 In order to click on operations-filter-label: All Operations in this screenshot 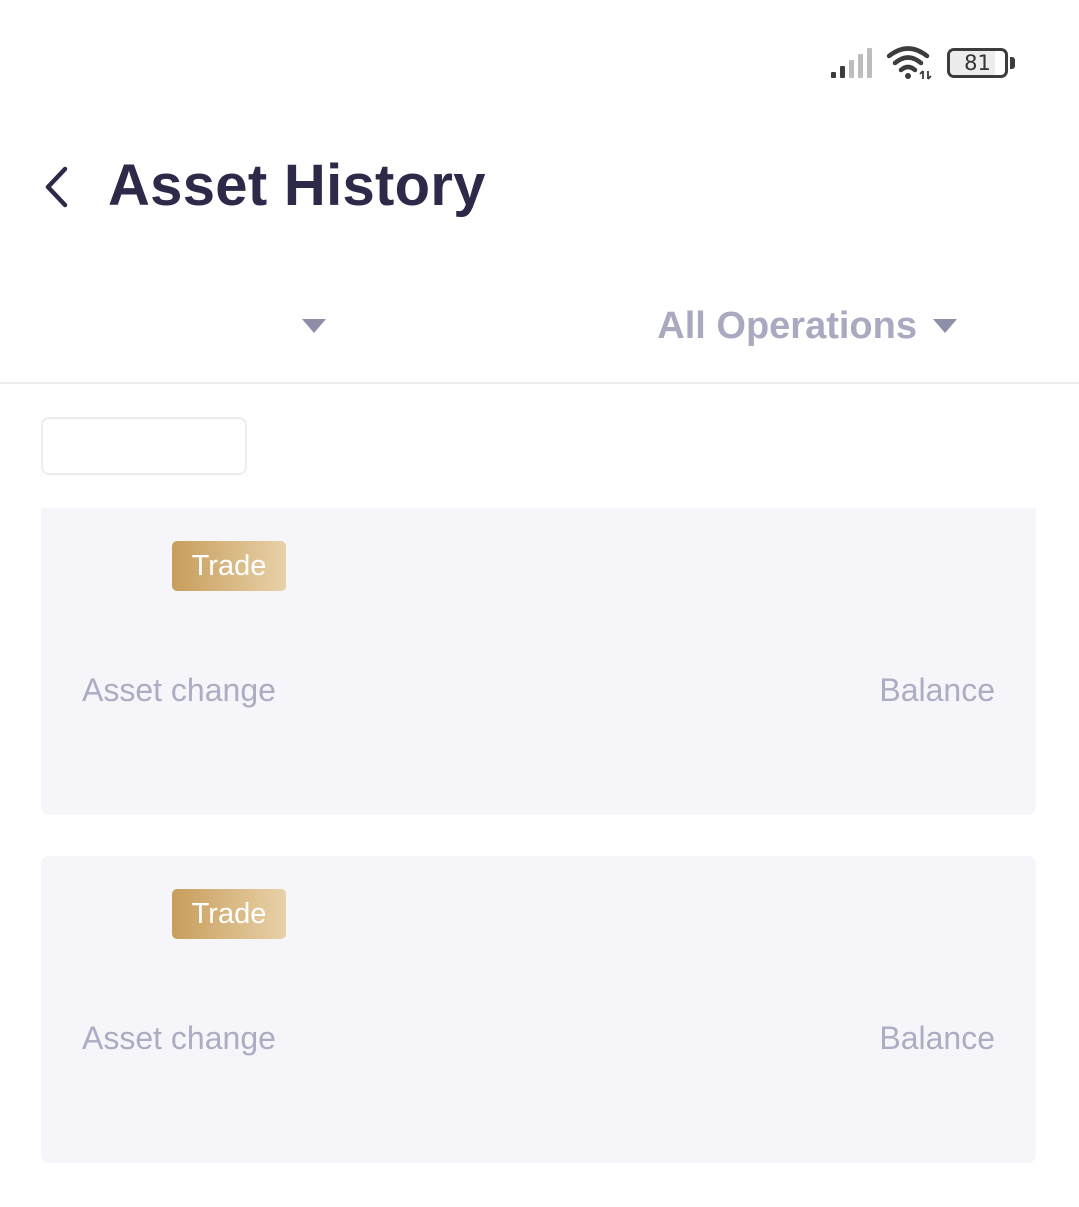, I will do `click(787, 326)`.